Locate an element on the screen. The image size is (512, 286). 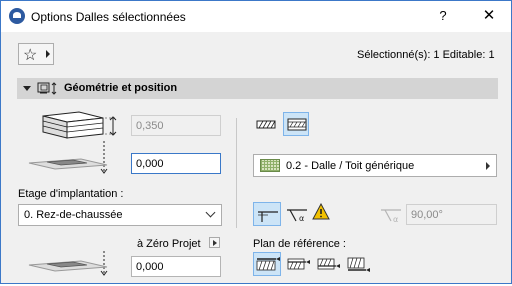
expand-triangle-icon is located at coordinates (27, 88).